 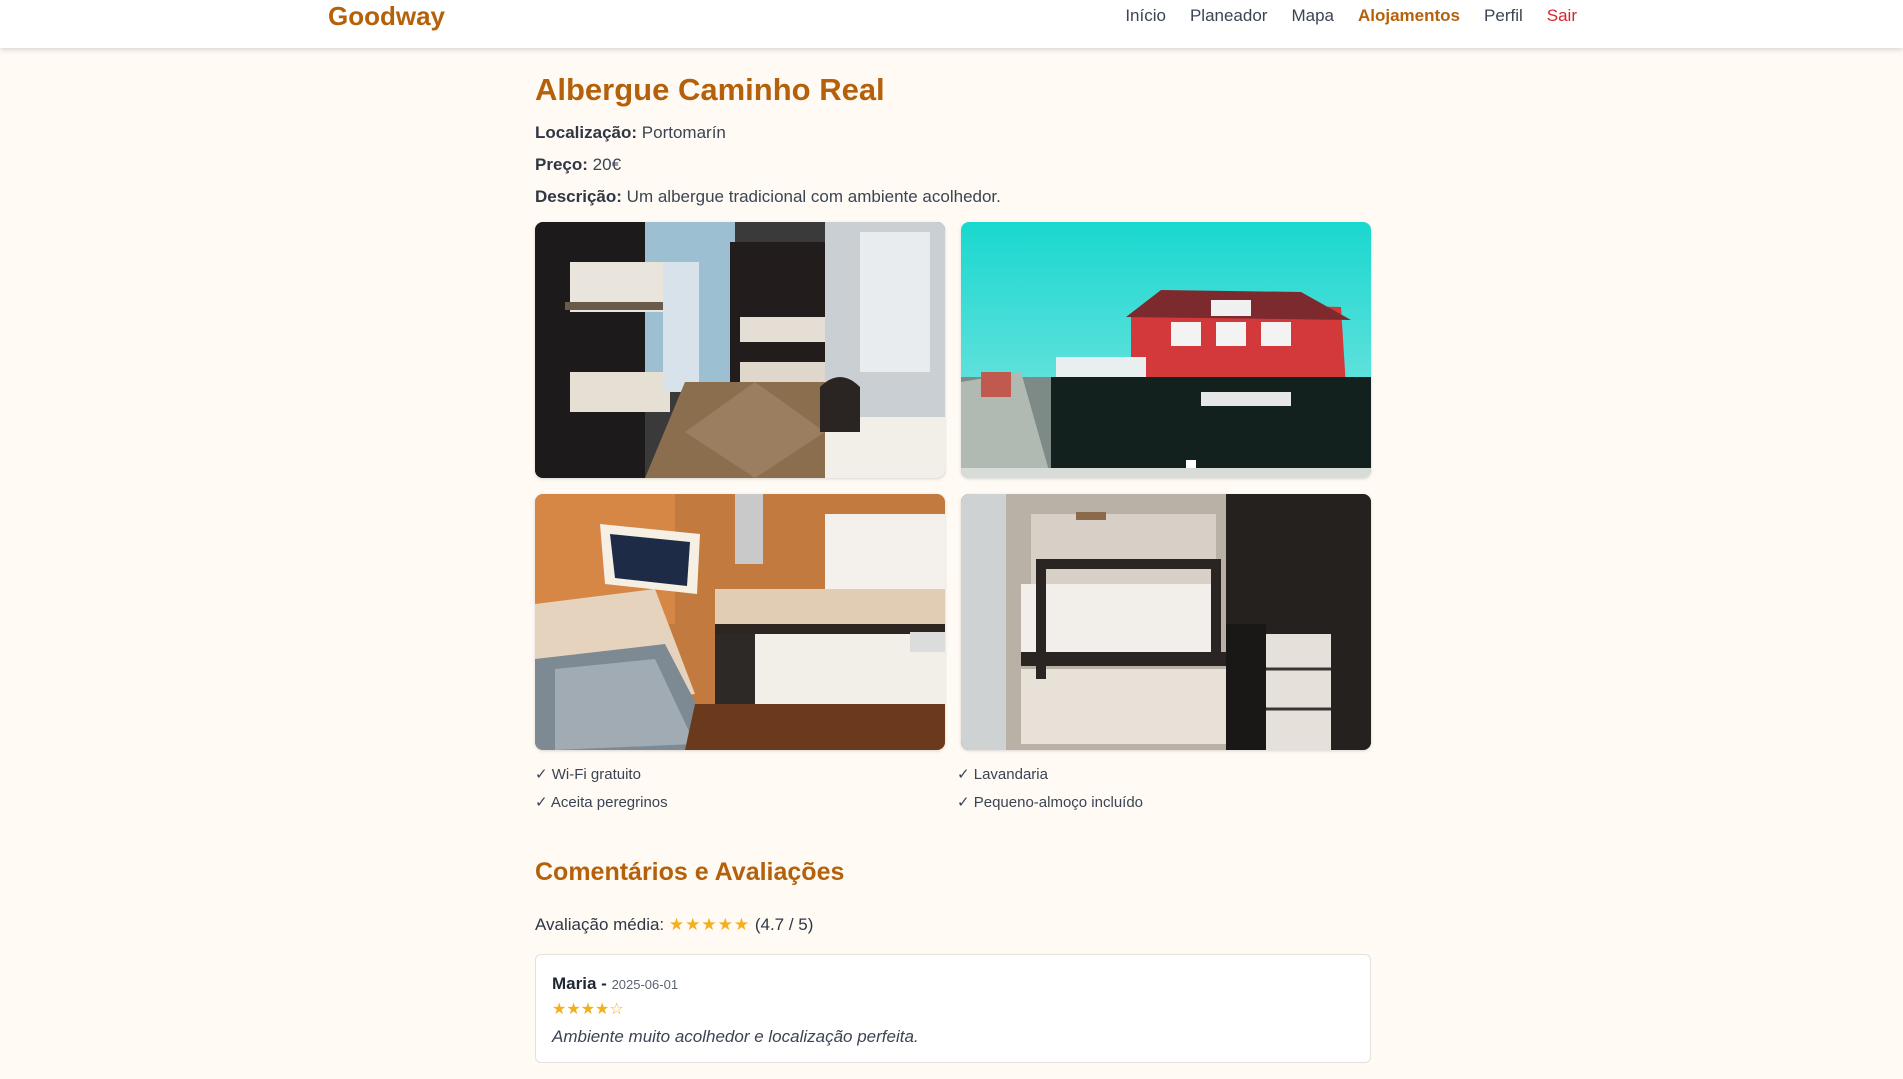 I want to click on amenity-item: ✓ Pequeno-almoço incluído, so click(x=1050, y=802).